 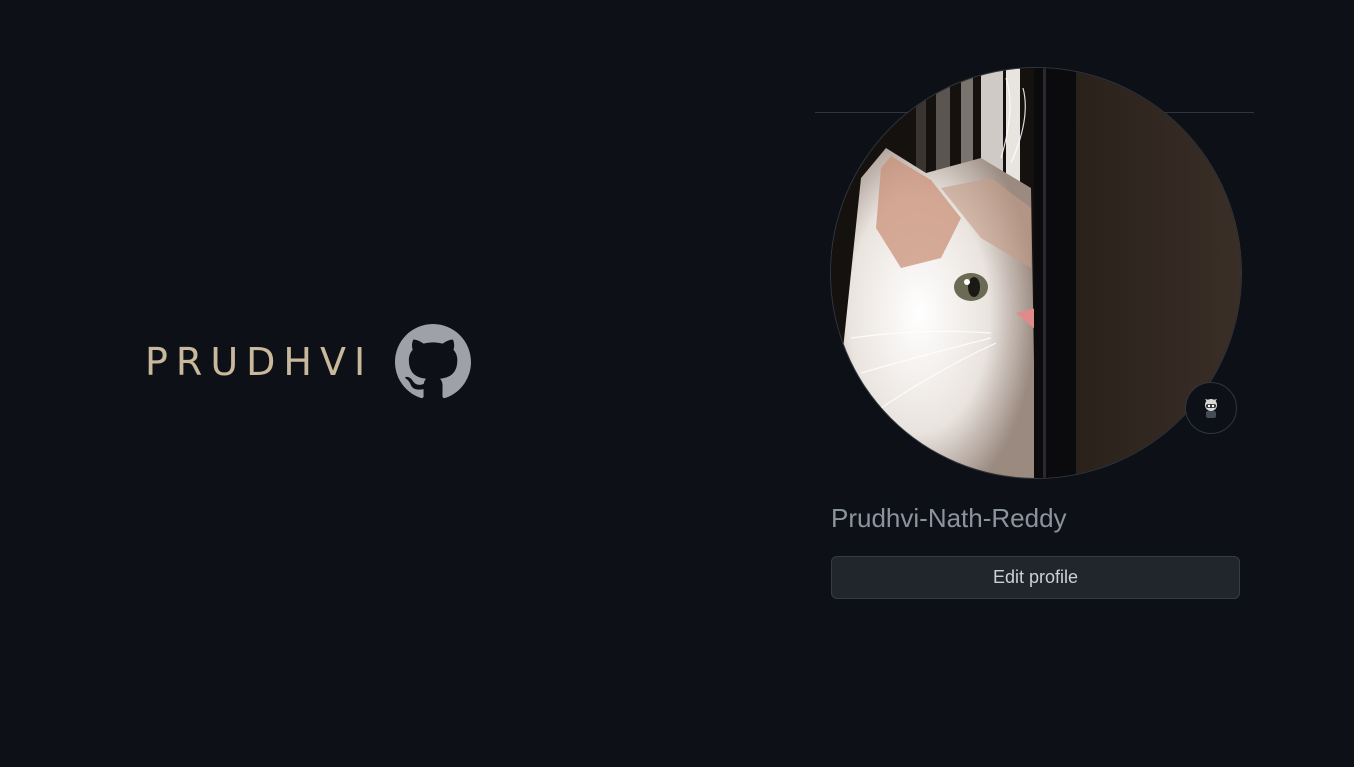 What do you see at coordinates (433, 362) in the screenshot?
I see `github-icon` at bounding box center [433, 362].